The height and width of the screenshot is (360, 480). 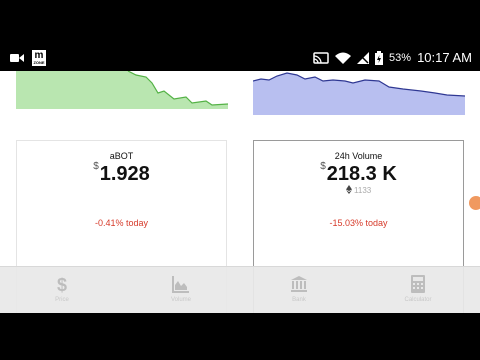 I want to click on bank-icon, so click(x=299, y=284).